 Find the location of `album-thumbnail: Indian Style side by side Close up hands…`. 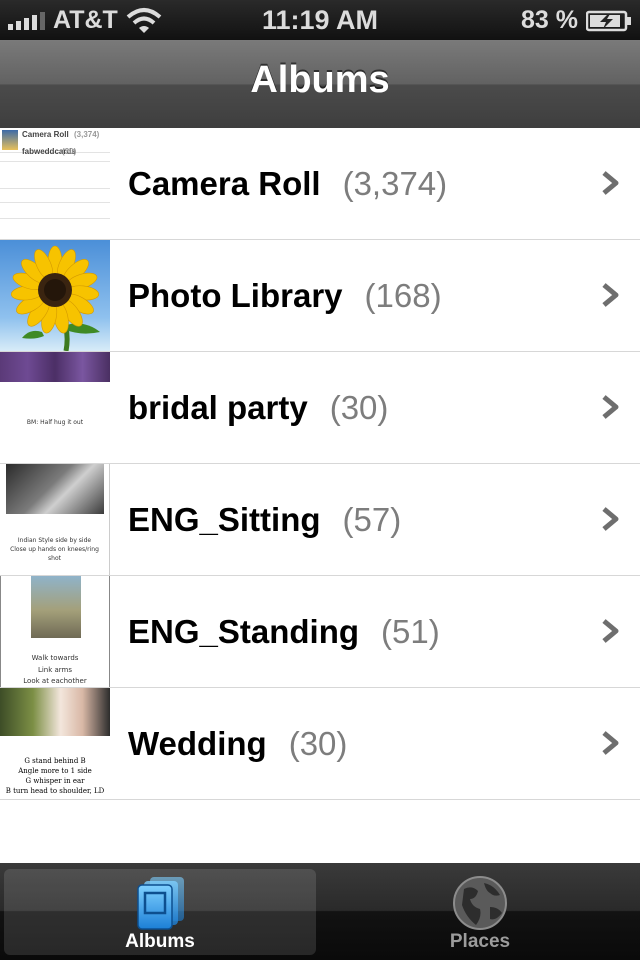

album-thumbnail: Indian Style side by side Close up hands… is located at coordinates (55, 519).